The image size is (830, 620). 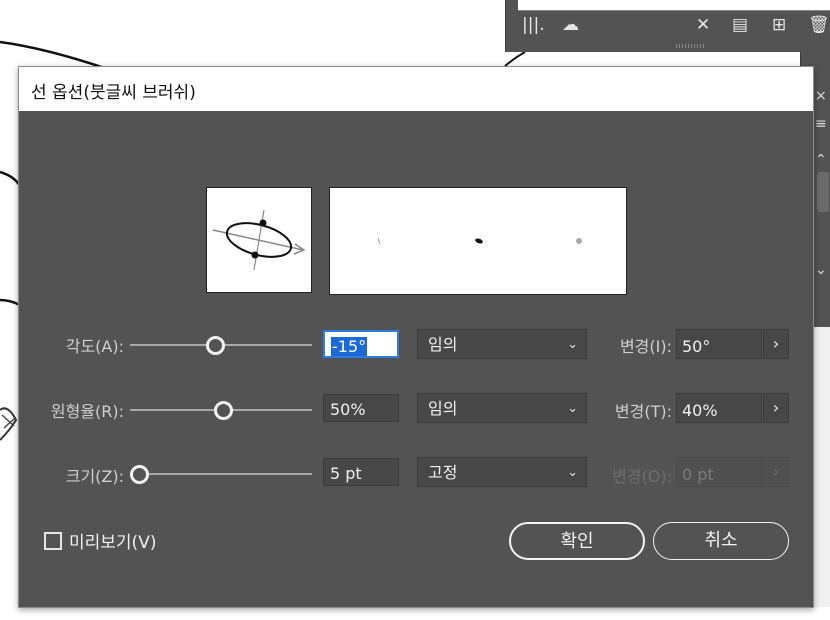 What do you see at coordinates (215, 345) in the screenshot?
I see `angle-slider-knob` at bounding box center [215, 345].